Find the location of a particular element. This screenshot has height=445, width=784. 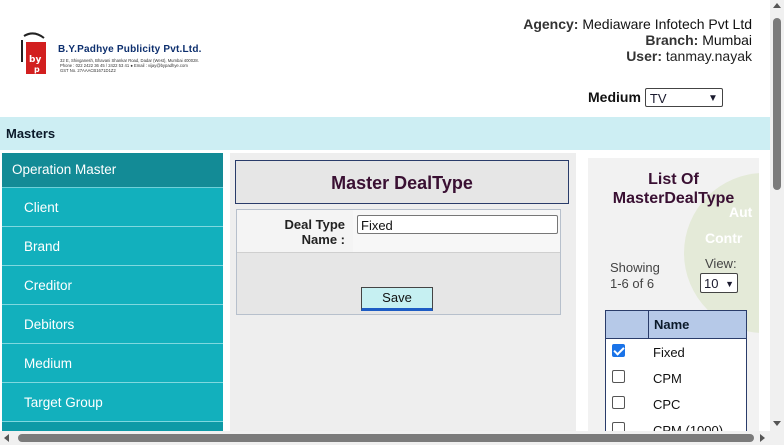

gst-line: GST No. 27AAACB1671D1Z2 is located at coordinates (88, 70).